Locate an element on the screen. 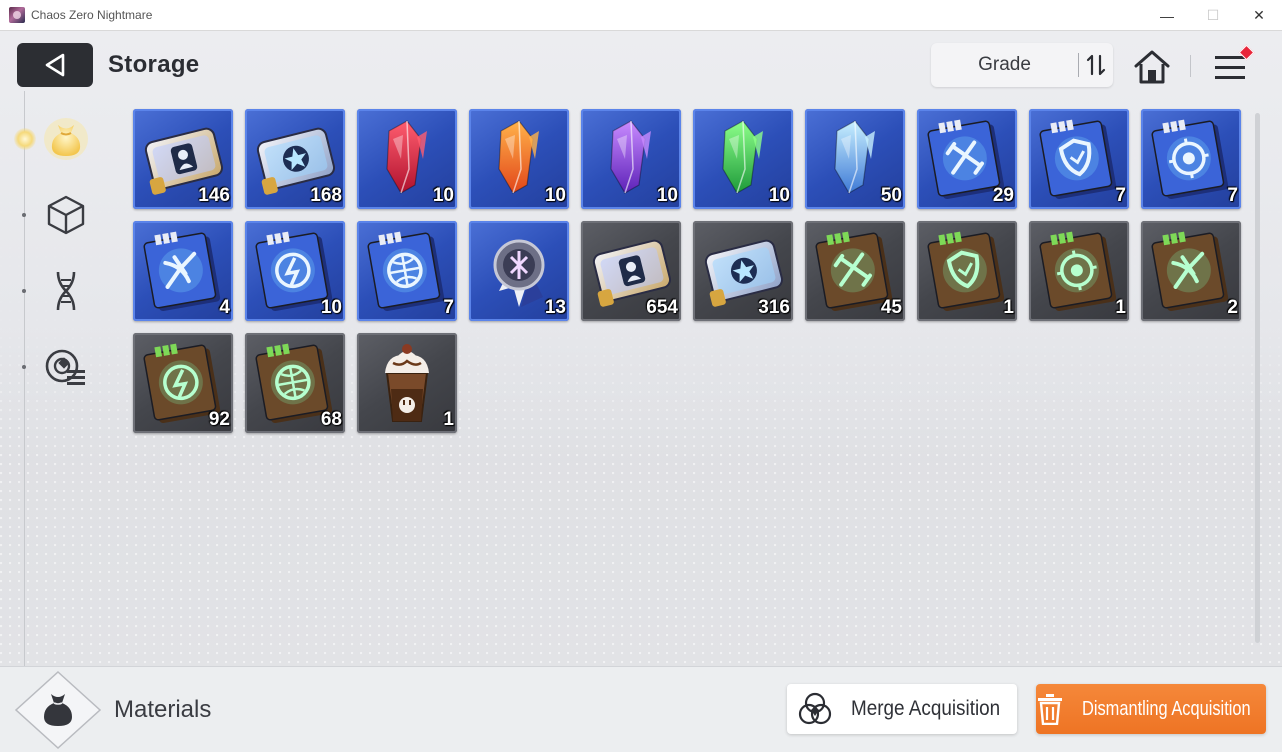  inventory-item: 2 is located at coordinates (1191, 271).